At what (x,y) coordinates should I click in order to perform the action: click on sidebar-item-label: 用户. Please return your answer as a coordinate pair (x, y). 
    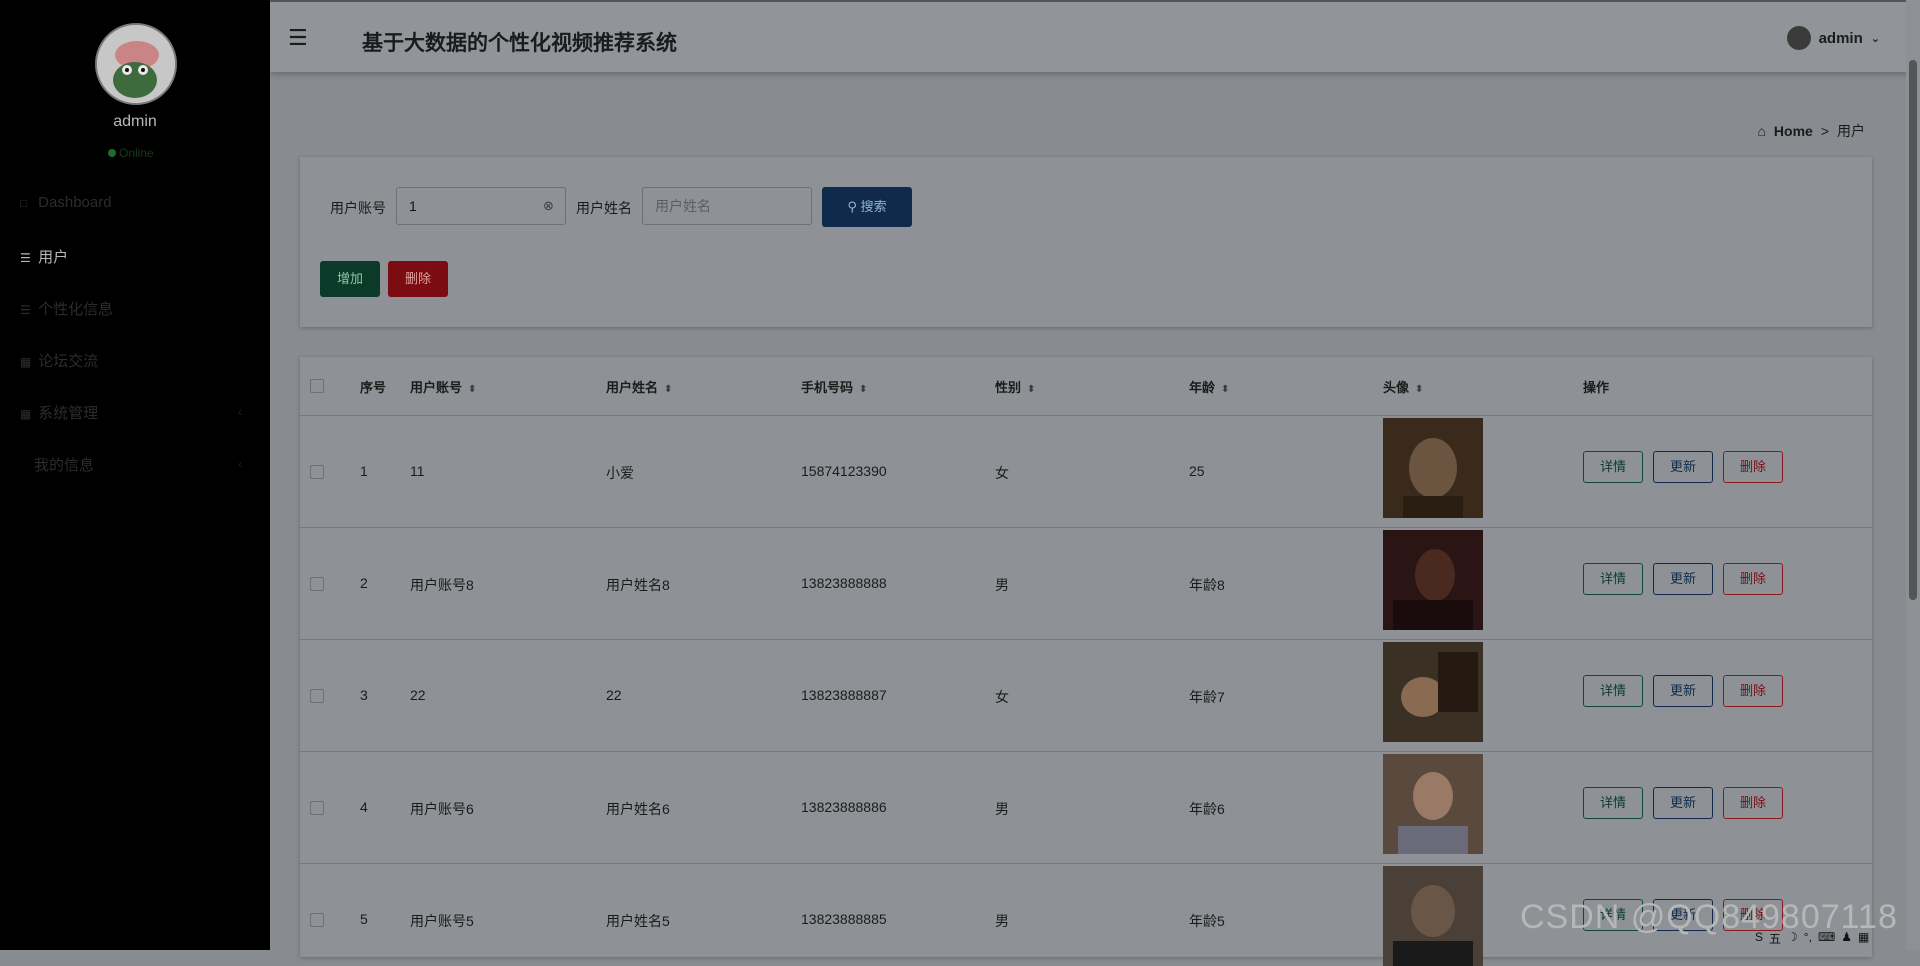
    Looking at the image, I should click on (53, 257).